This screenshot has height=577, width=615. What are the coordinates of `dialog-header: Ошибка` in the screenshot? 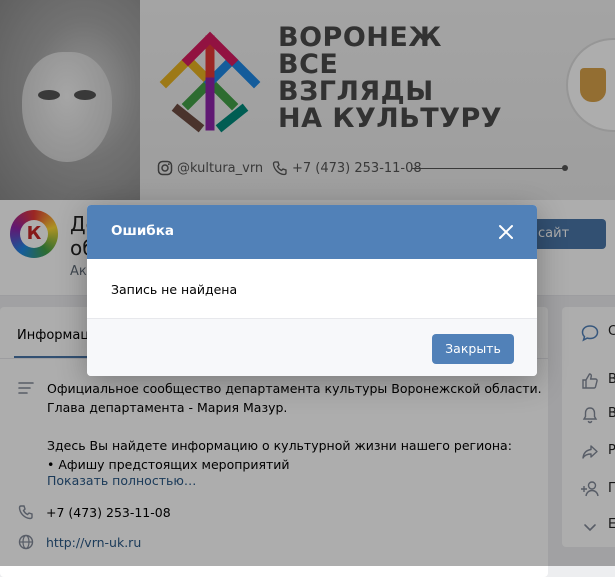 It's located at (312, 232).